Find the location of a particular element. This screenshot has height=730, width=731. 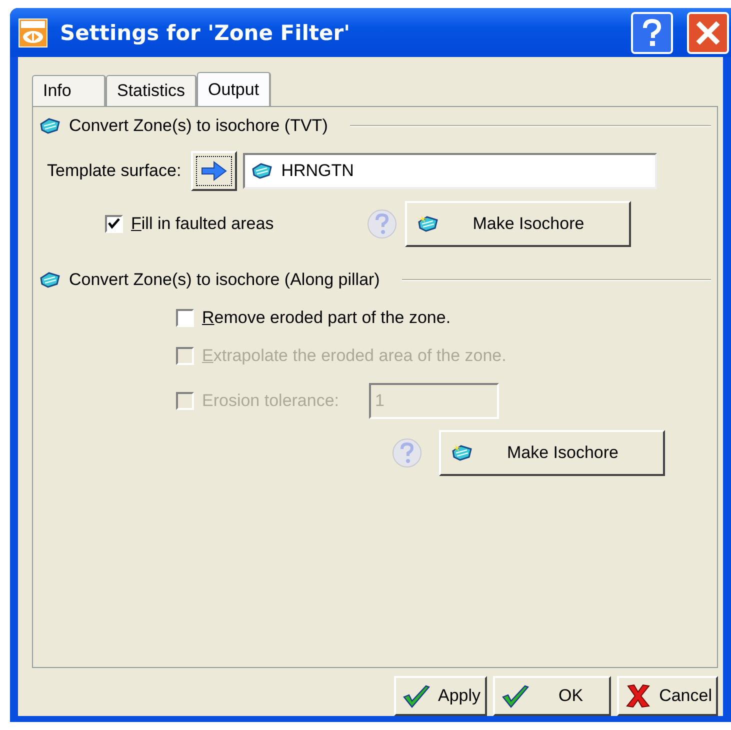

arrow-icon is located at coordinates (214, 171).